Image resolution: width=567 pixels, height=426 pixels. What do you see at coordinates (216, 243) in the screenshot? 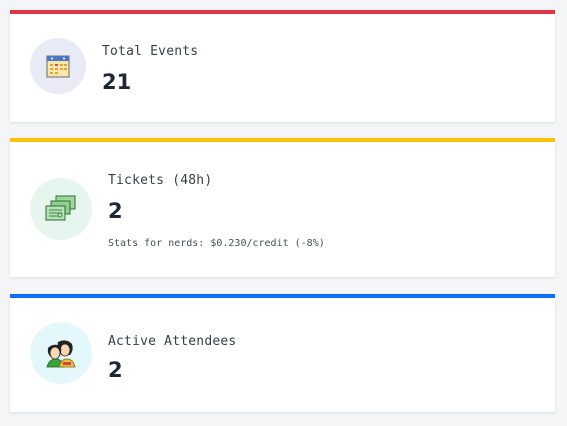
I see `stat-subtext: Stats for nerds: $0.230/credit (-8%)` at bounding box center [216, 243].